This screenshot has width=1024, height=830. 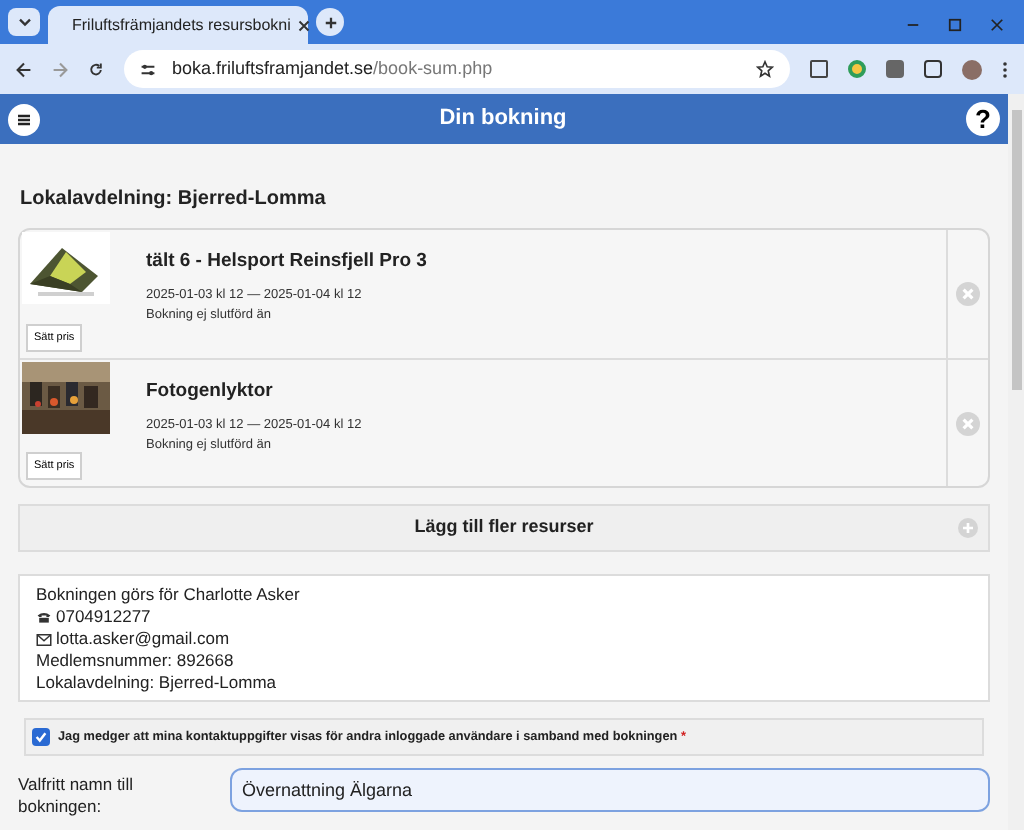 I want to click on menu-button, so click(x=24, y=119).